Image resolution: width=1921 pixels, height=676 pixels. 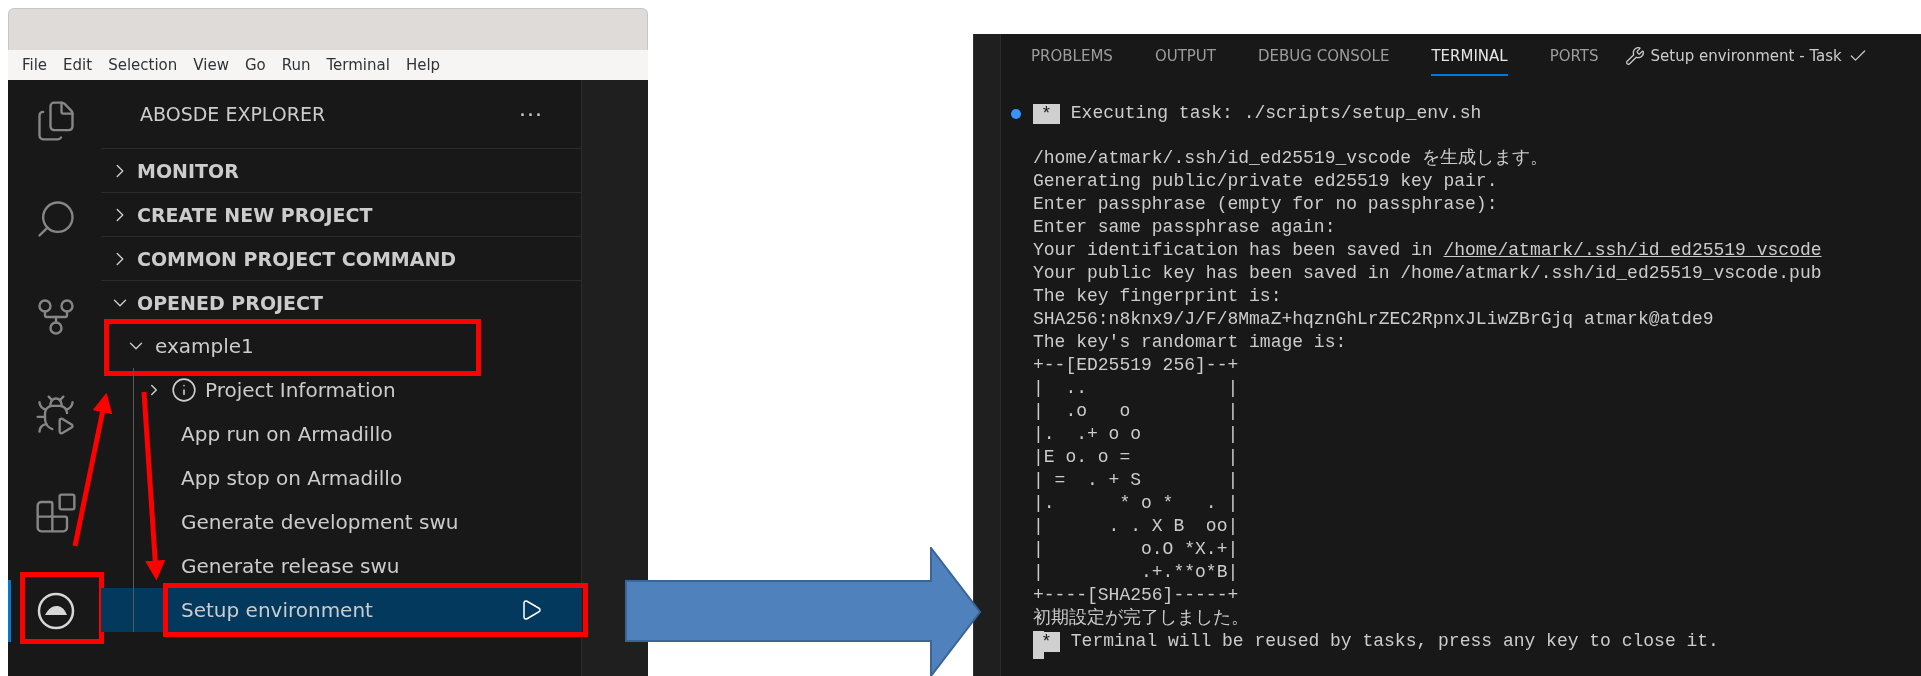 What do you see at coordinates (230, 302) in the screenshot?
I see `section-title: OPENED PROJECT` at bounding box center [230, 302].